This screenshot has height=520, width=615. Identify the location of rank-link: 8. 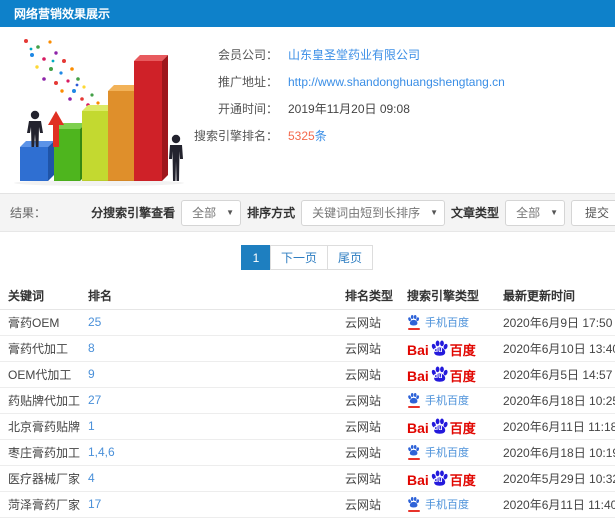
(91, 348).